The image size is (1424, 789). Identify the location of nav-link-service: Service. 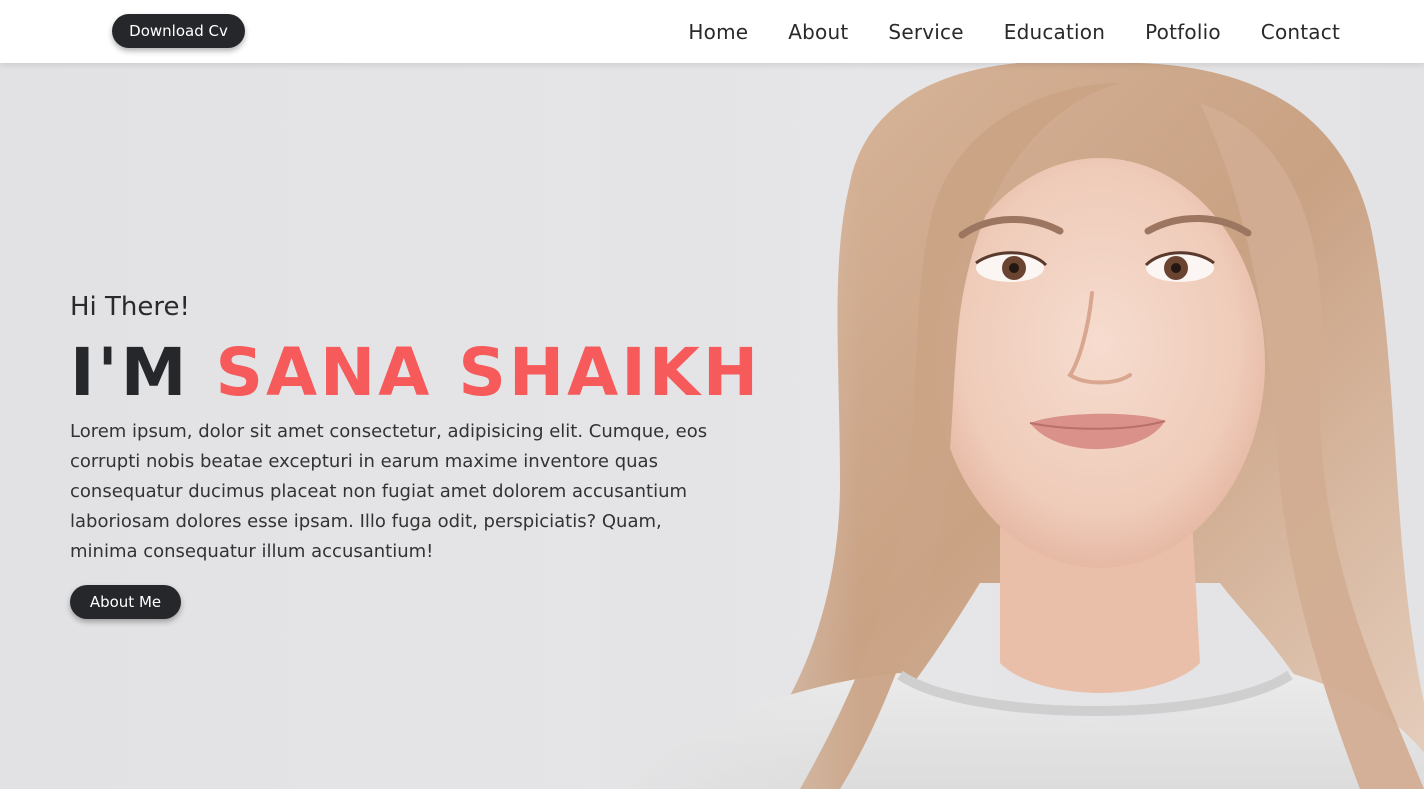
(925, 32).